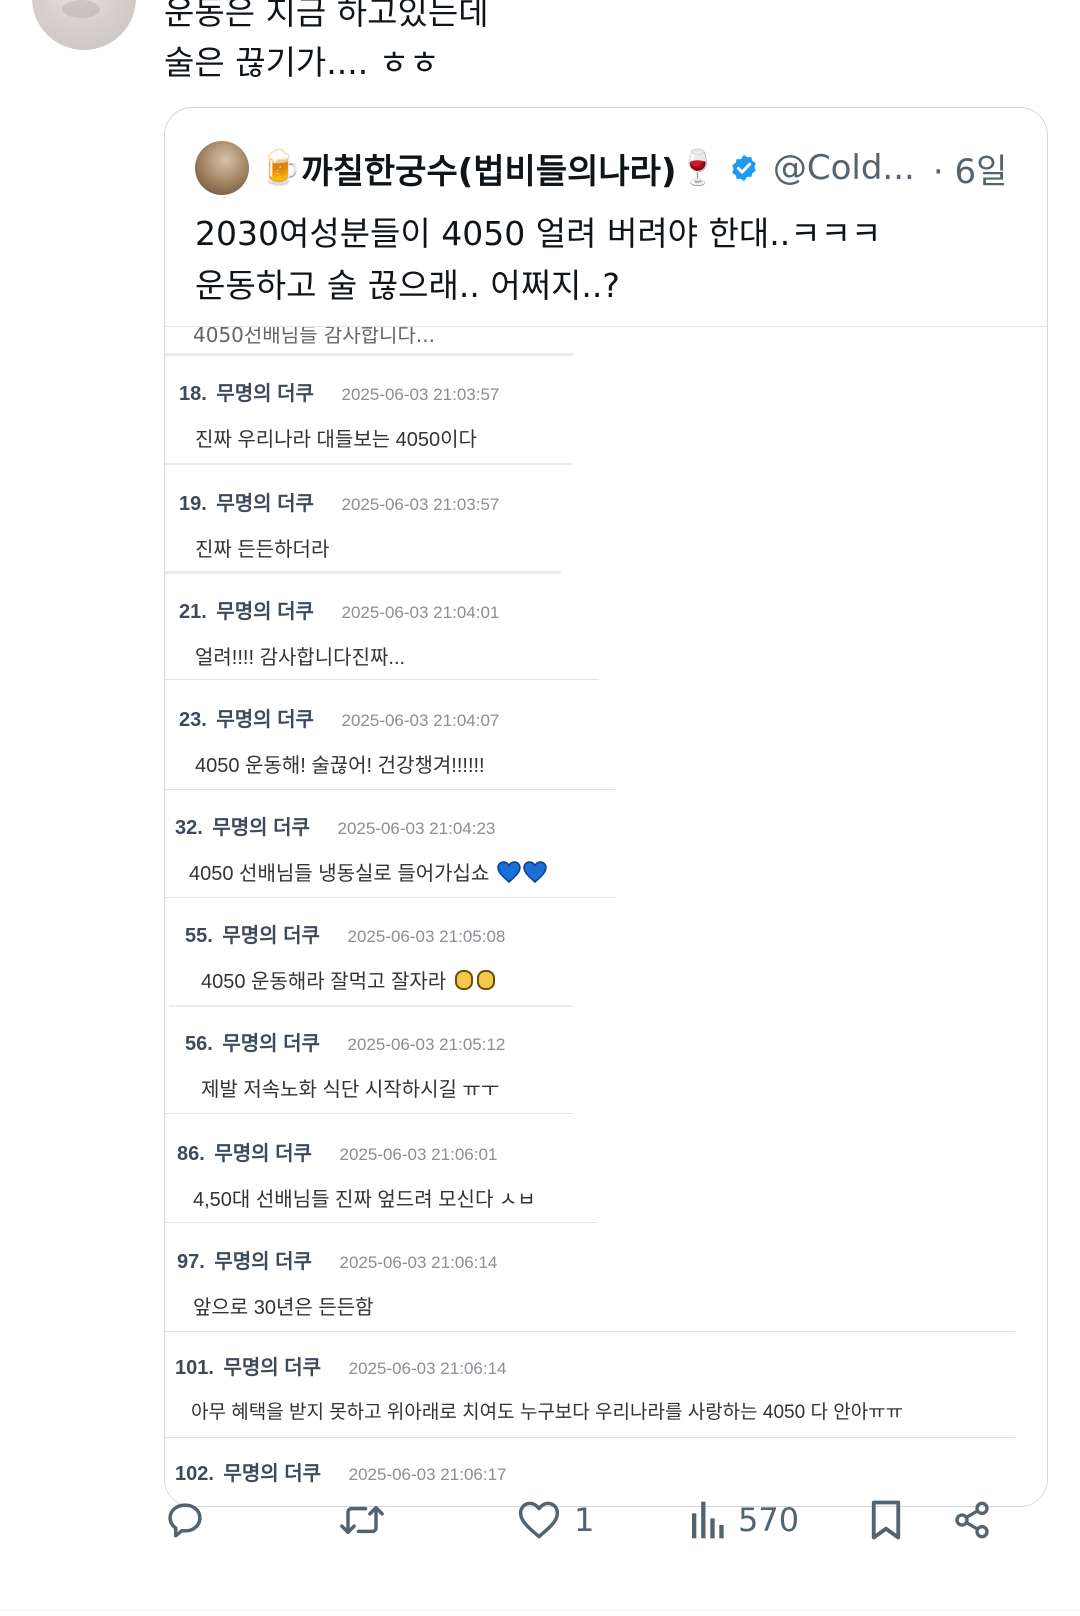 Image resolution: width=1080 pixels, height=1616 pixels. I want to click on reply-button, so click(185, 1520).